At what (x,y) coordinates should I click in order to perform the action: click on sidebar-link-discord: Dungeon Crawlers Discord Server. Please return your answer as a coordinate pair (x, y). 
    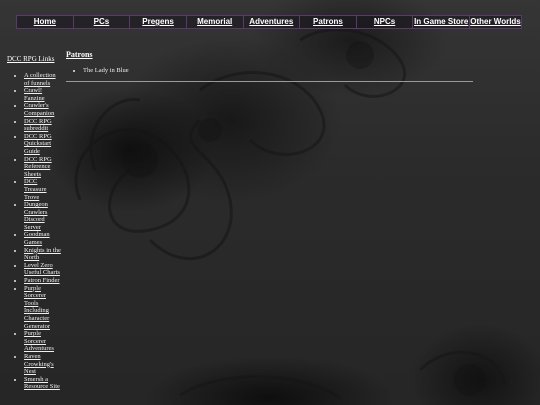
    Looking at the image, I should click on (36, 216).